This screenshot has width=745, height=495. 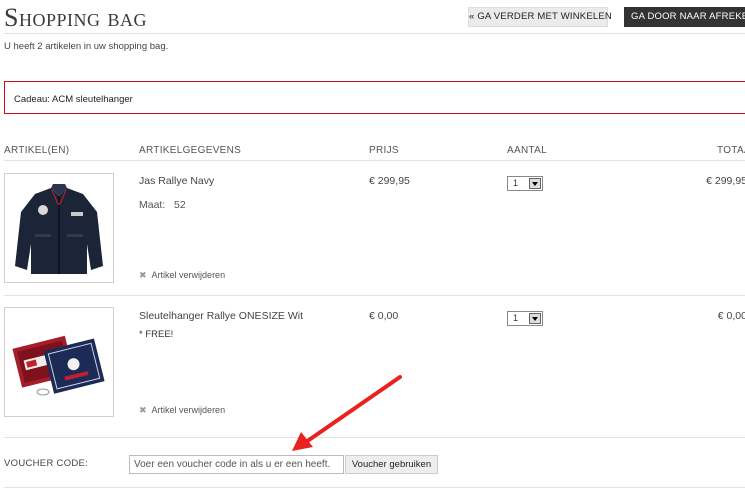 I want to click on voucher-input, so click(x=236, y=464).